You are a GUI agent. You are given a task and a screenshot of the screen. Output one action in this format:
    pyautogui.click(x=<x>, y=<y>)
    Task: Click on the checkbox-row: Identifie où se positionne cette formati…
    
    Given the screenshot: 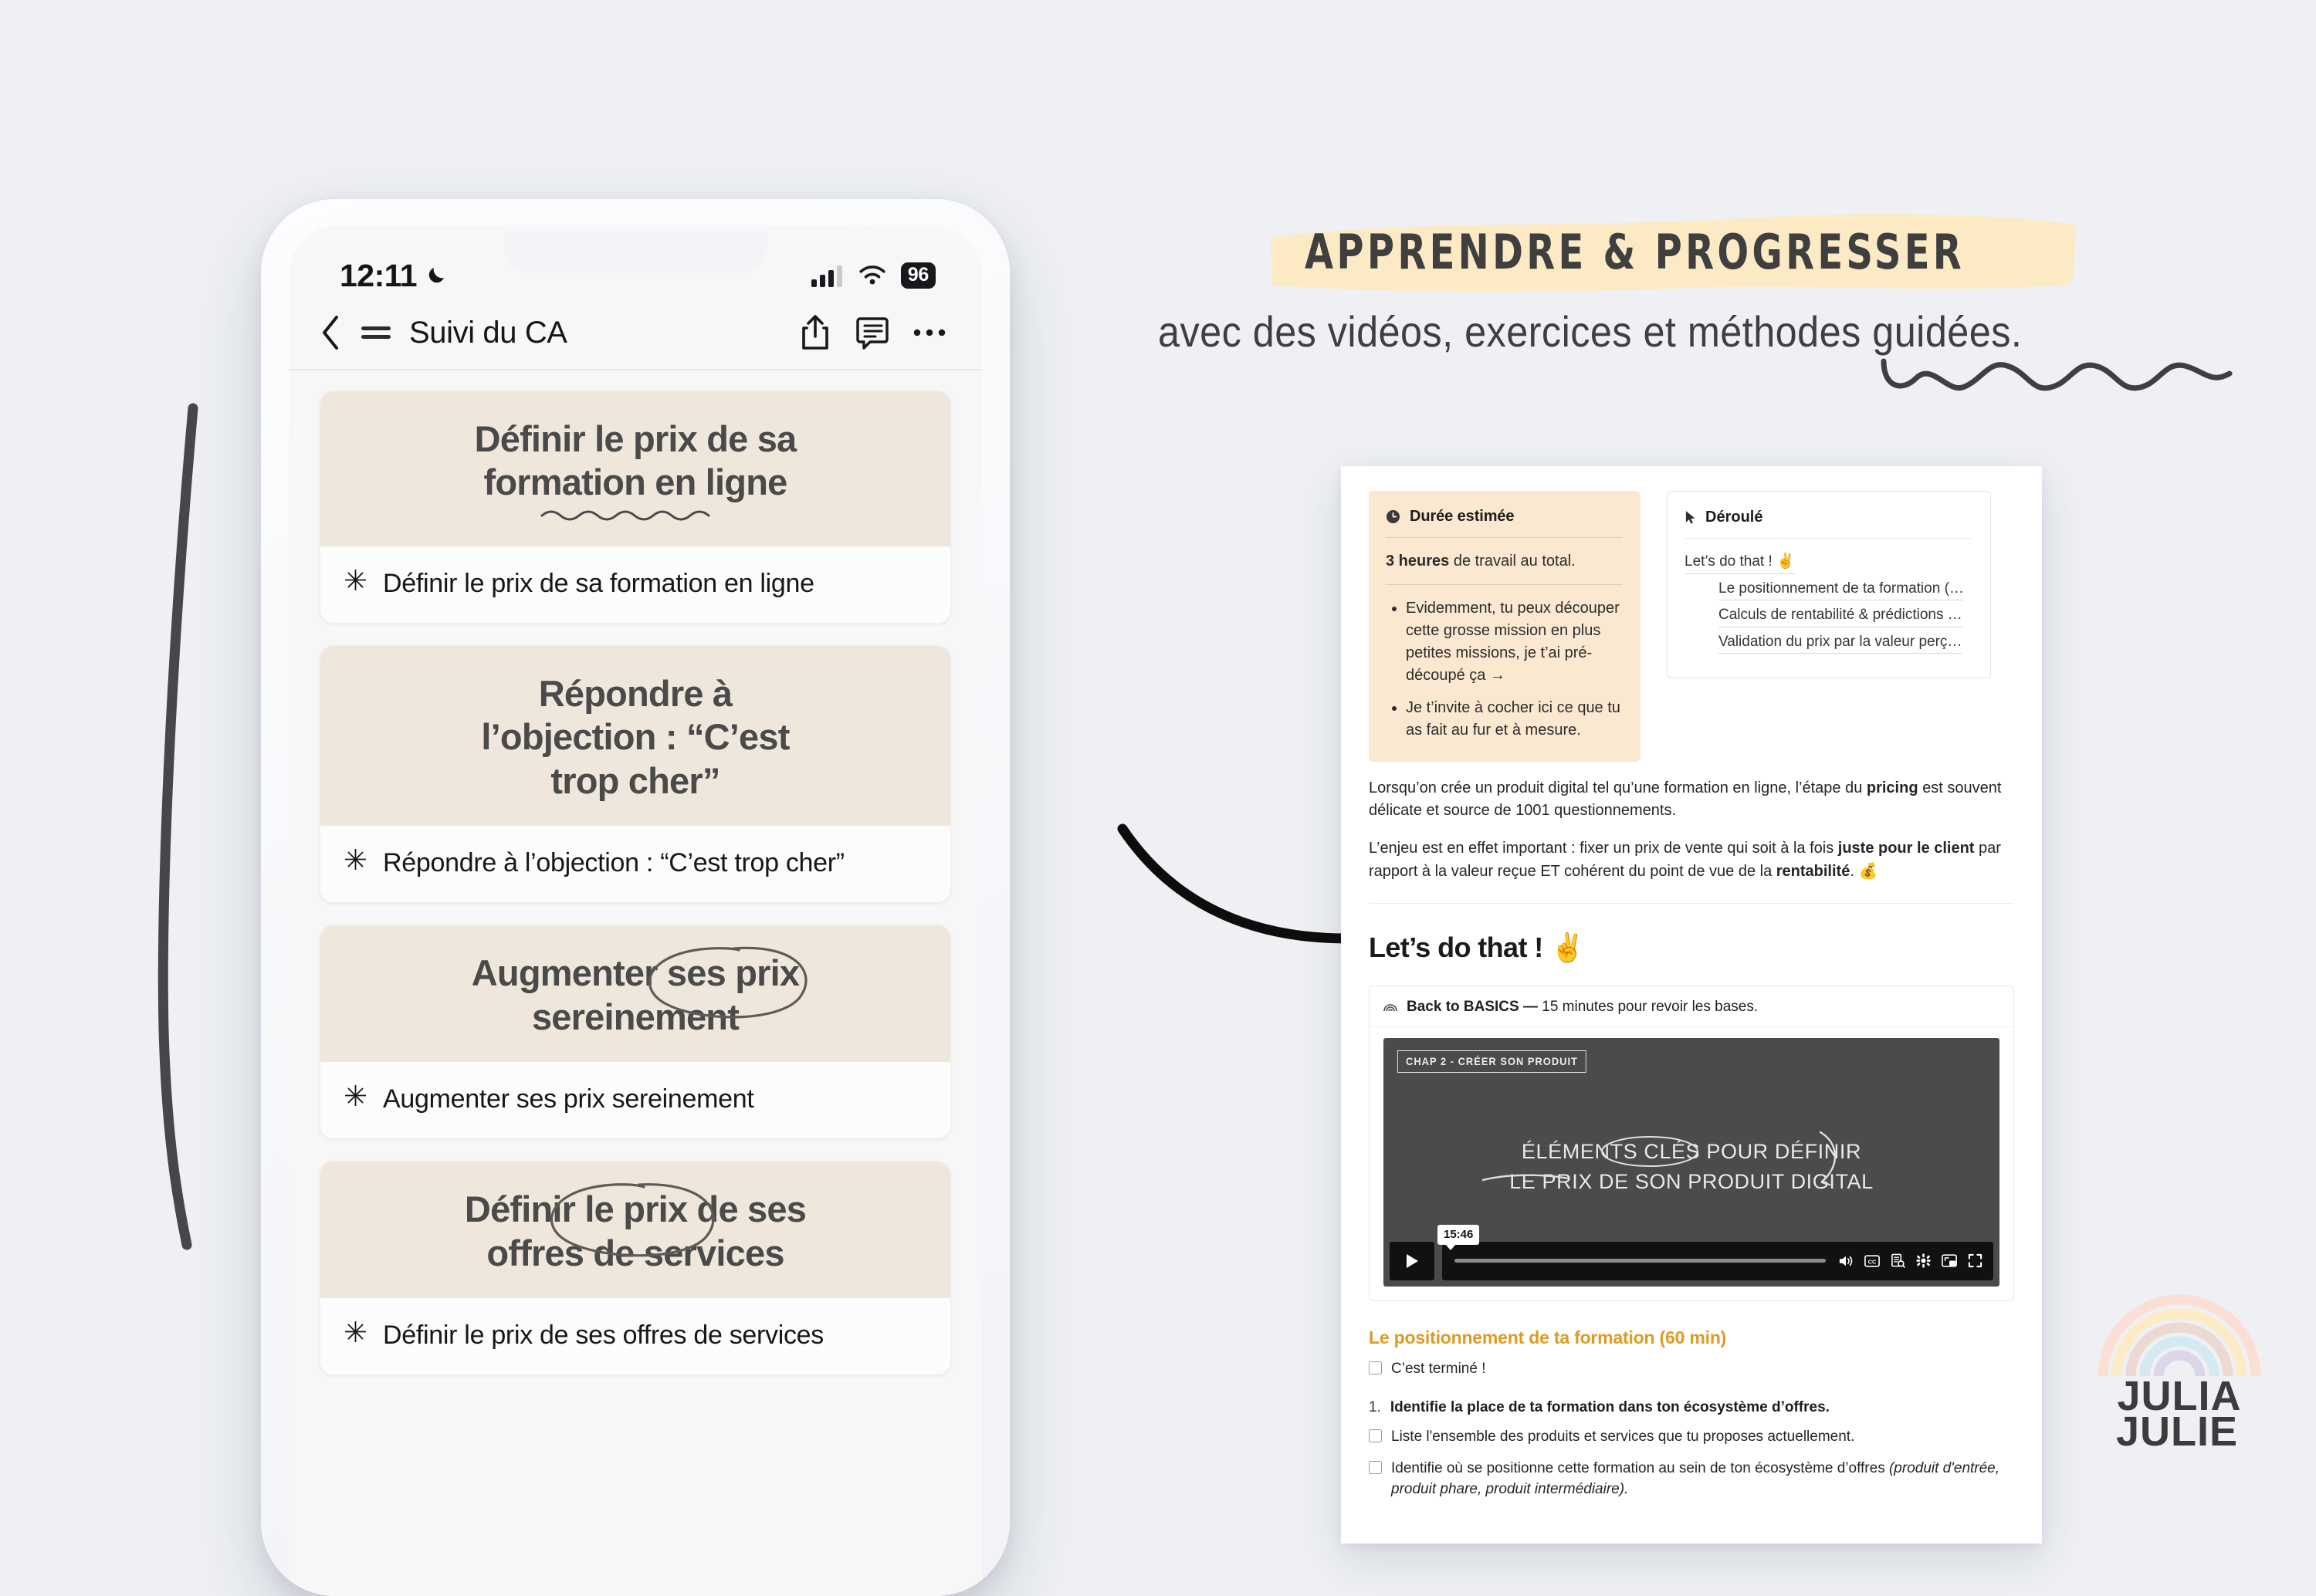 What is the action you would take?
    pyautogui.click(x=1691, y=1479)
    